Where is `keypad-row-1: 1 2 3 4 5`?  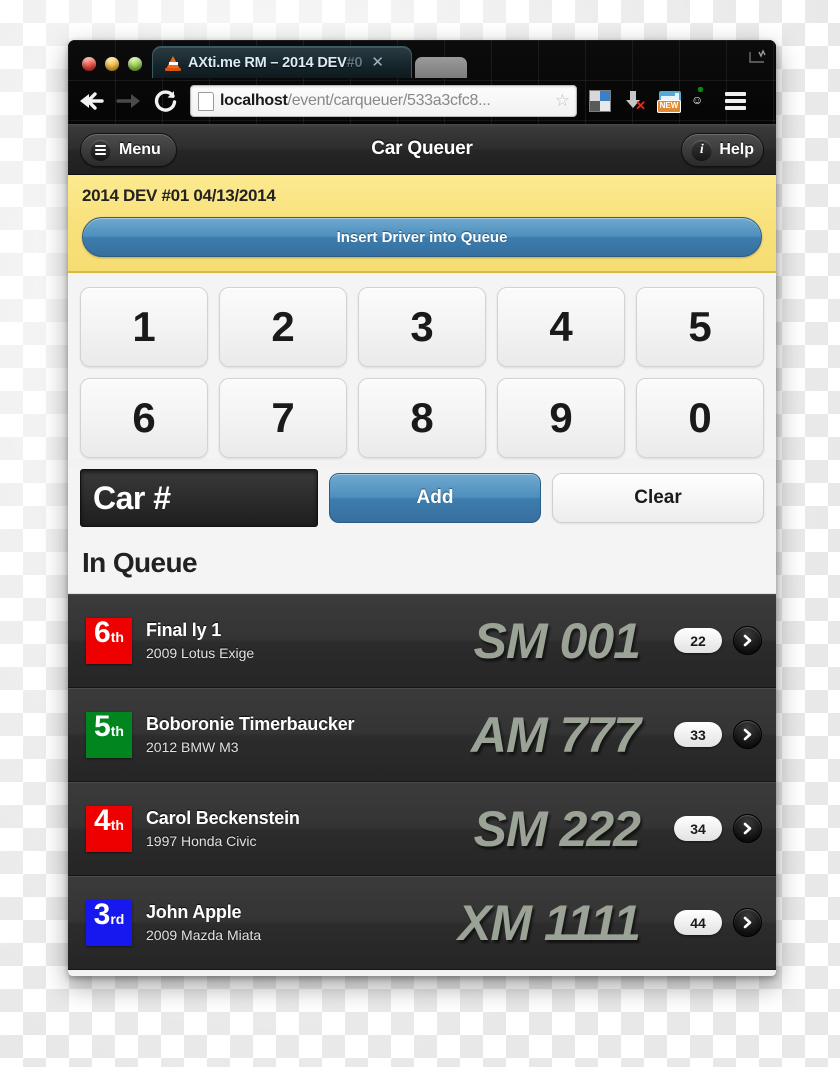
keypad-row-1: 1 2 3 4 5 is located at coordinates (422, 327).